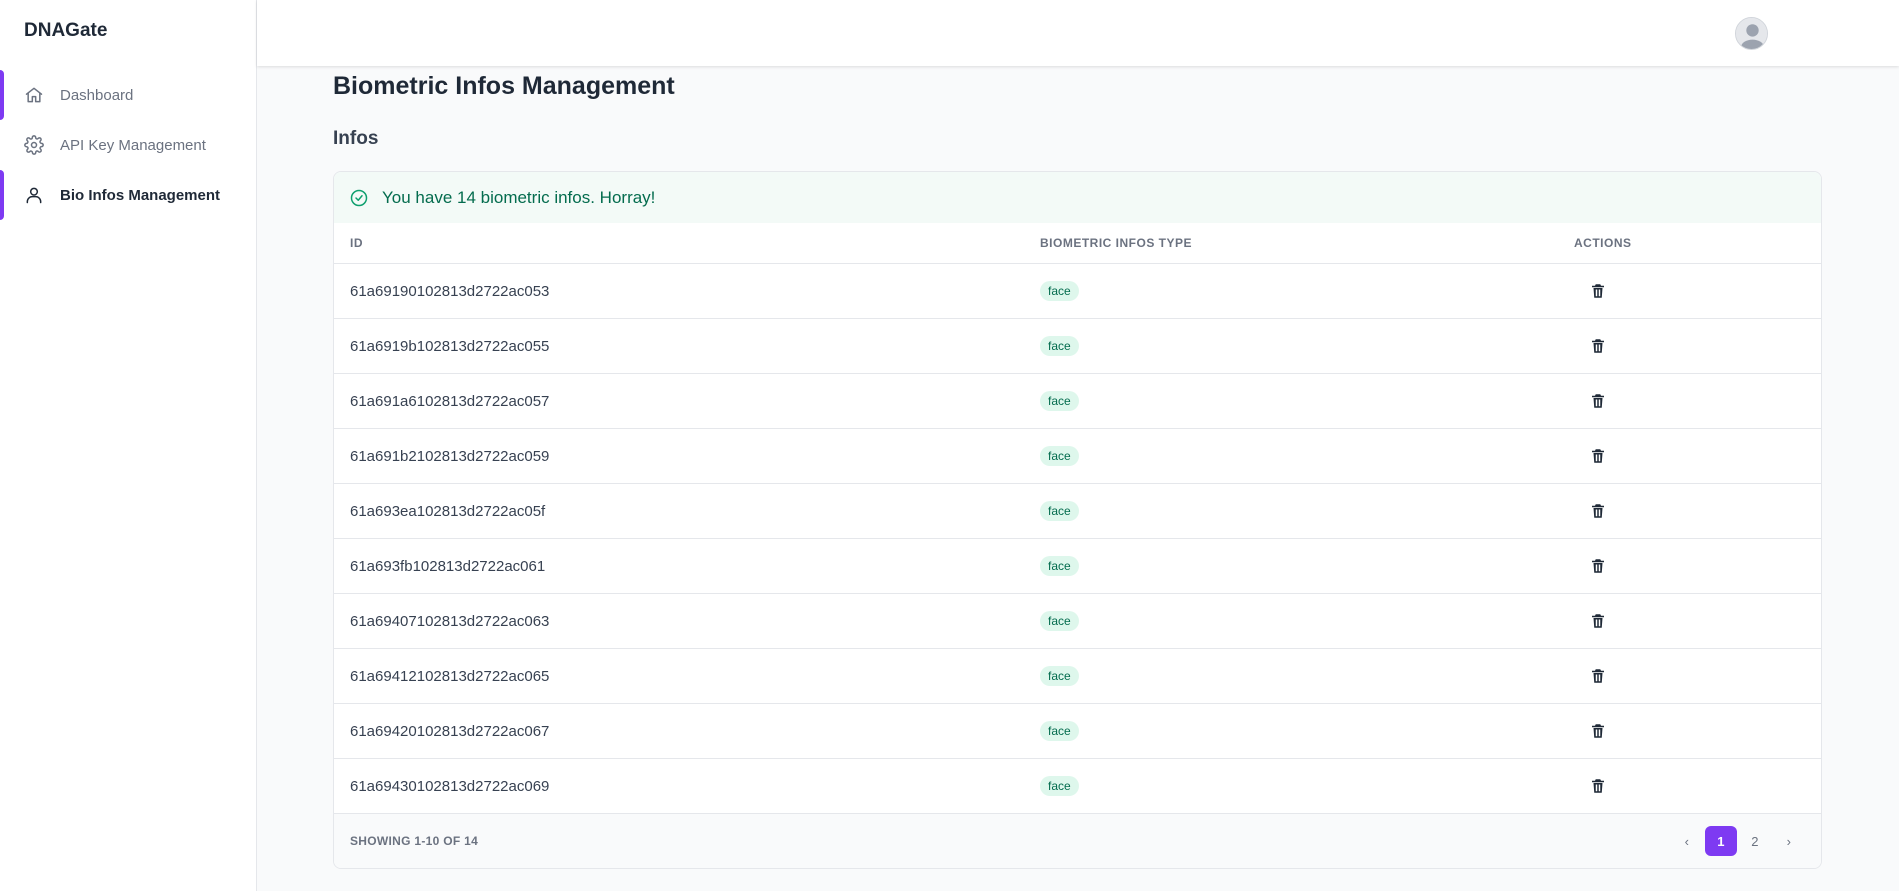  What do you see at coordinates (450, 731) in the screenshot?
I see `row-id: 61a69420102813d2722ac067` at bounding box center [450, 731].